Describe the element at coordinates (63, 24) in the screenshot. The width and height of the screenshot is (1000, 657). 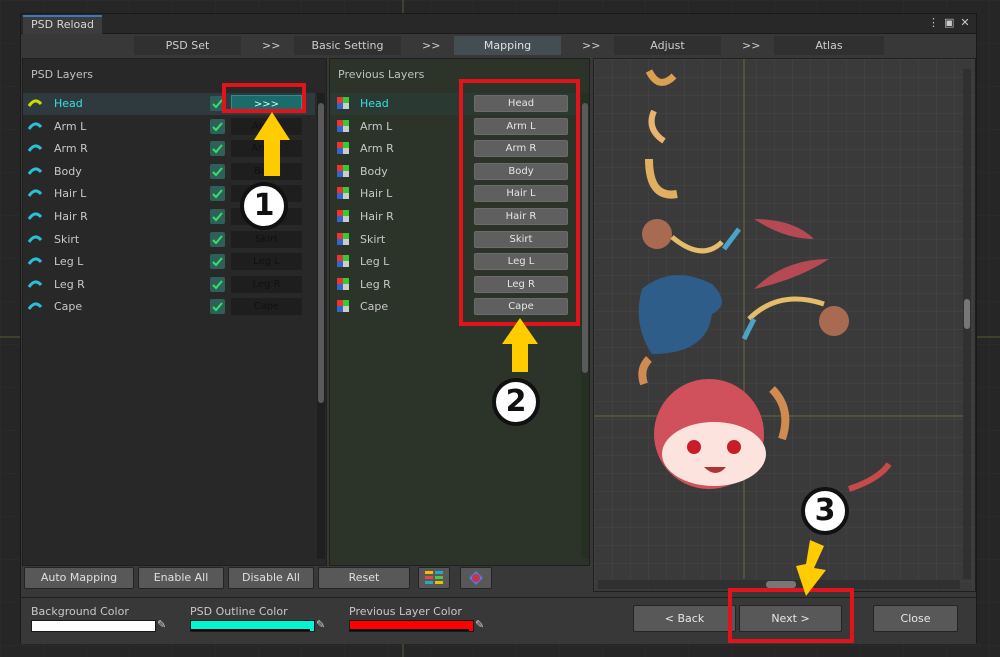
I see `window-tab-title: PSD Reload` at that location.